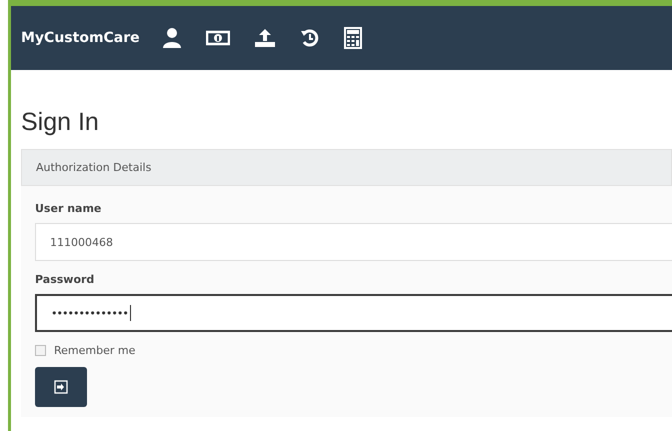  I want to click on checkbox-label: Remember me, so click(95, 350).